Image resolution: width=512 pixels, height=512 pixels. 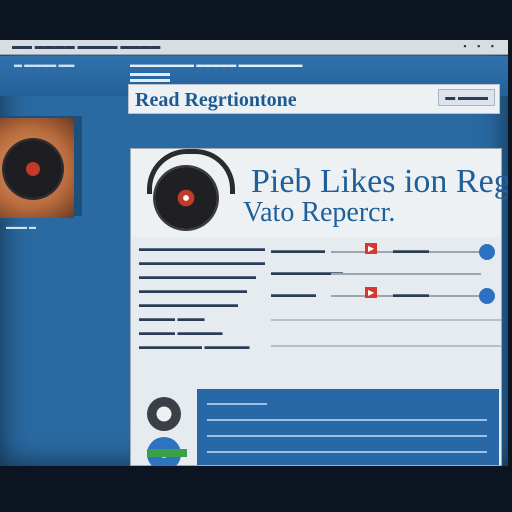 I want to click on list-item: ▬▬▬▬▬▬▬▬▬▬▬▬, so click(x=204, y=290).